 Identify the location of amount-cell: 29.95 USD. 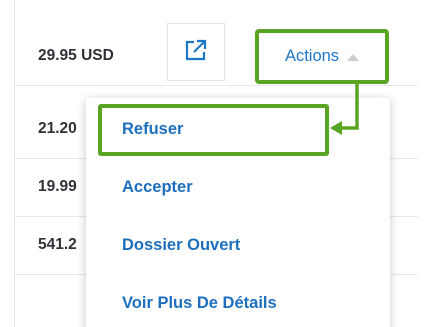
(76, 55).